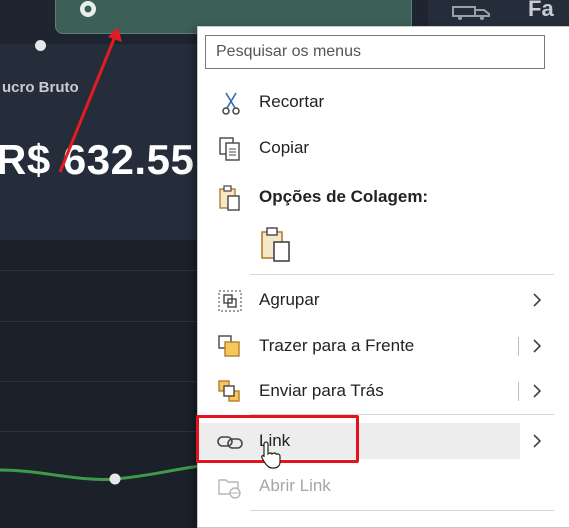  What do you see at coordinates (229, 489) in the screenshot?
I see `open-link-icon` at bounding box center [229, 489].